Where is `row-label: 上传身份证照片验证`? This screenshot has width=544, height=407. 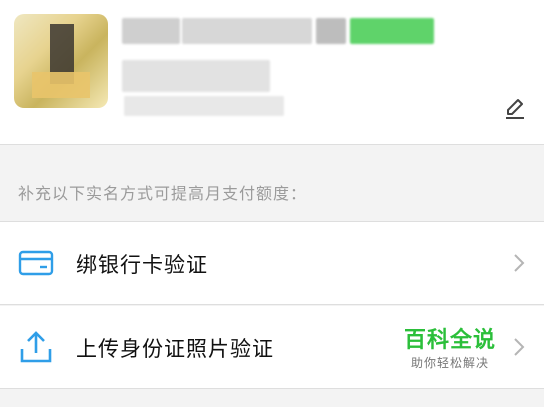
row-label: 上传身份证照片验证 is located at coordinates (175, 349).